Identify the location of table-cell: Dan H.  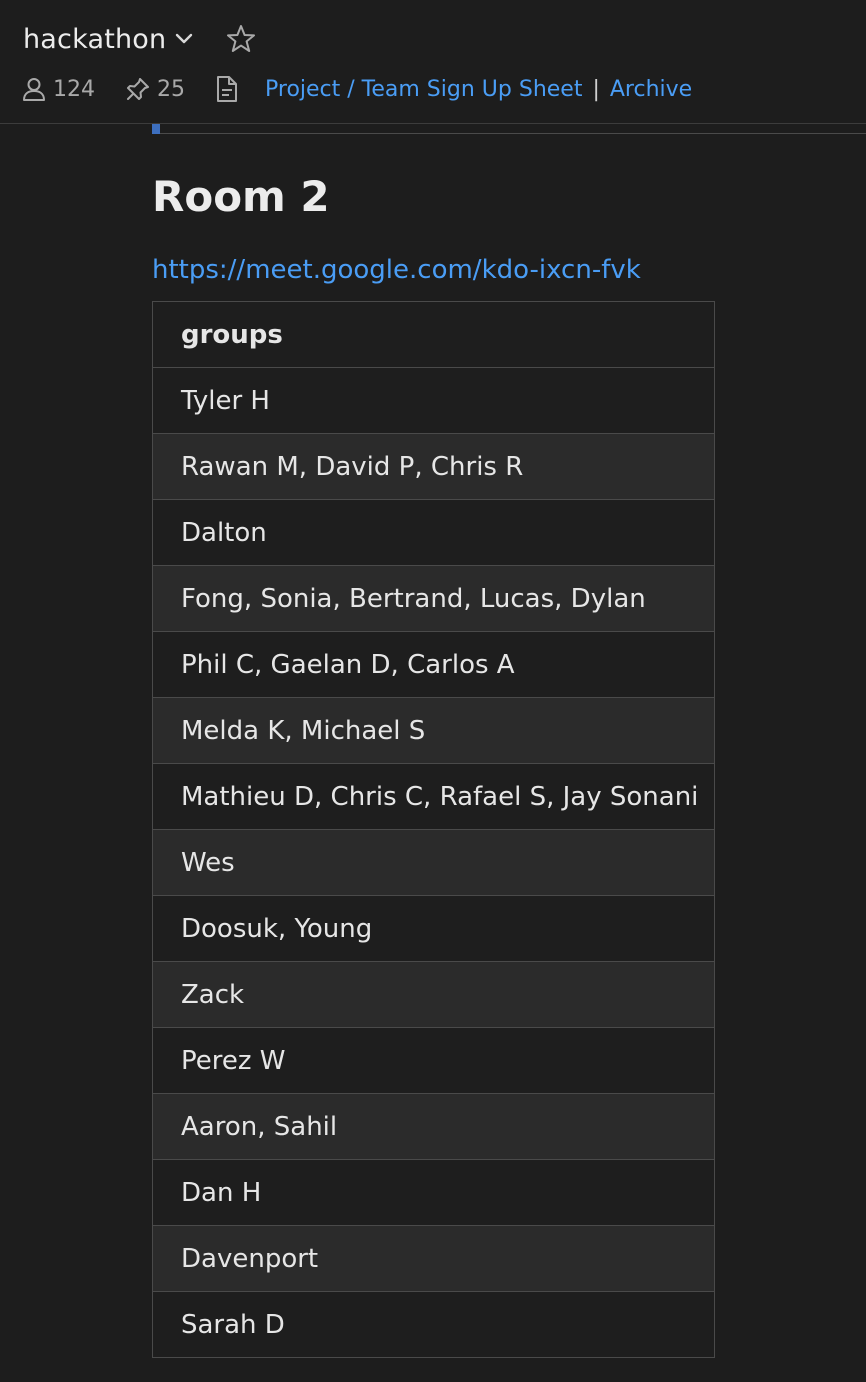
(433, 1192).